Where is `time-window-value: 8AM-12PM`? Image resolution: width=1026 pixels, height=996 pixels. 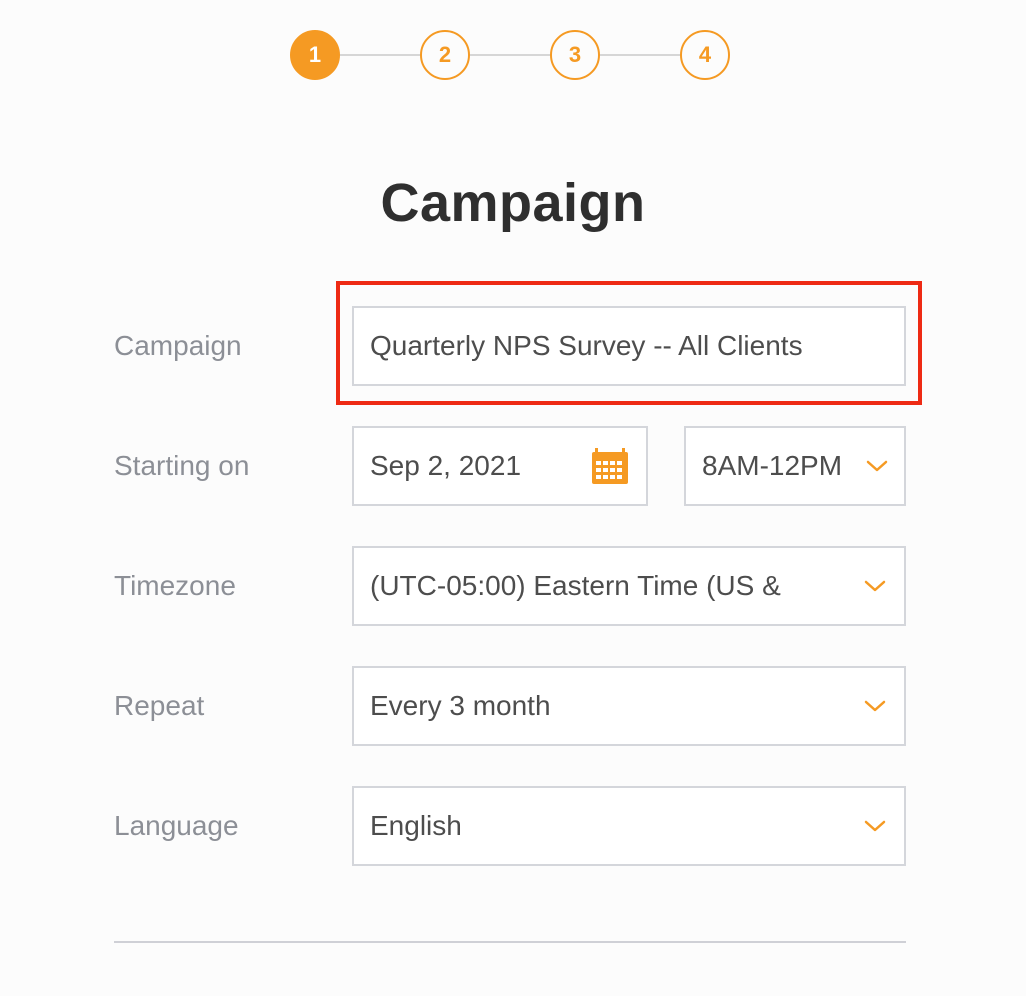 time-window-value: 8AM-12PM is located at coordinates (772, 465).